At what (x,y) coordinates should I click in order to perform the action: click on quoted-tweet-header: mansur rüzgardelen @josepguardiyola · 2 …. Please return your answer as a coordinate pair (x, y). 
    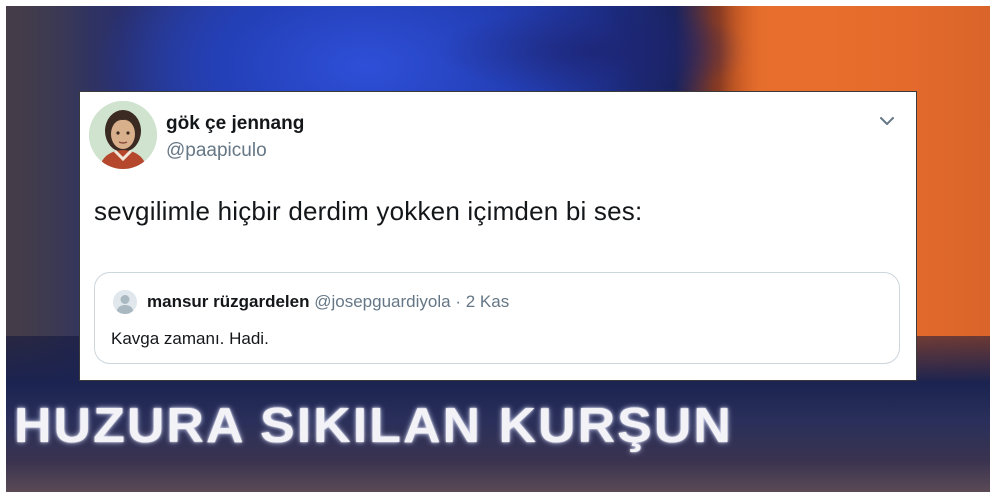
    Looking at the image, I should click on (328, 302).